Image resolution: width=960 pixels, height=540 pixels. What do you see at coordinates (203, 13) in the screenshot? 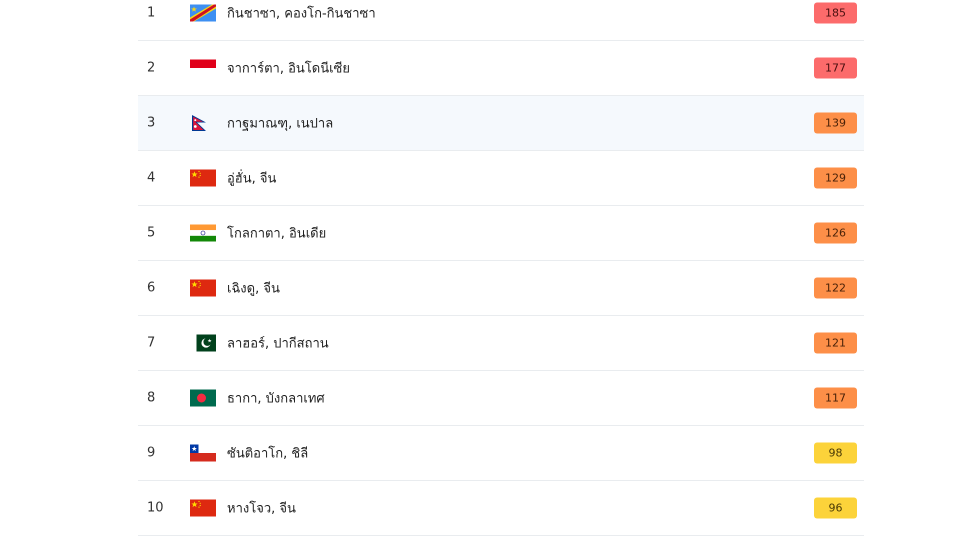
I see `dr-congo-flag-icon` at bounding box center [203, 13].